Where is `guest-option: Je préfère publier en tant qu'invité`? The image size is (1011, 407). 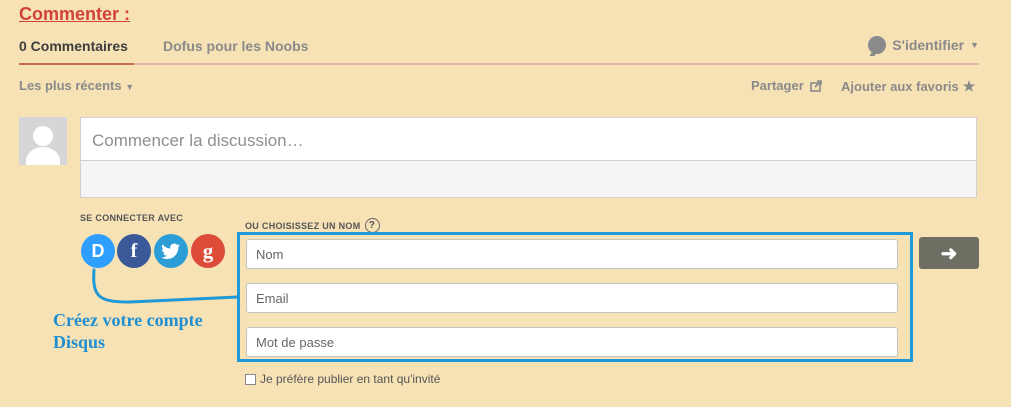 guest-option: Je préfère publier en tant qu'invité is located at coordinates (342, 379).